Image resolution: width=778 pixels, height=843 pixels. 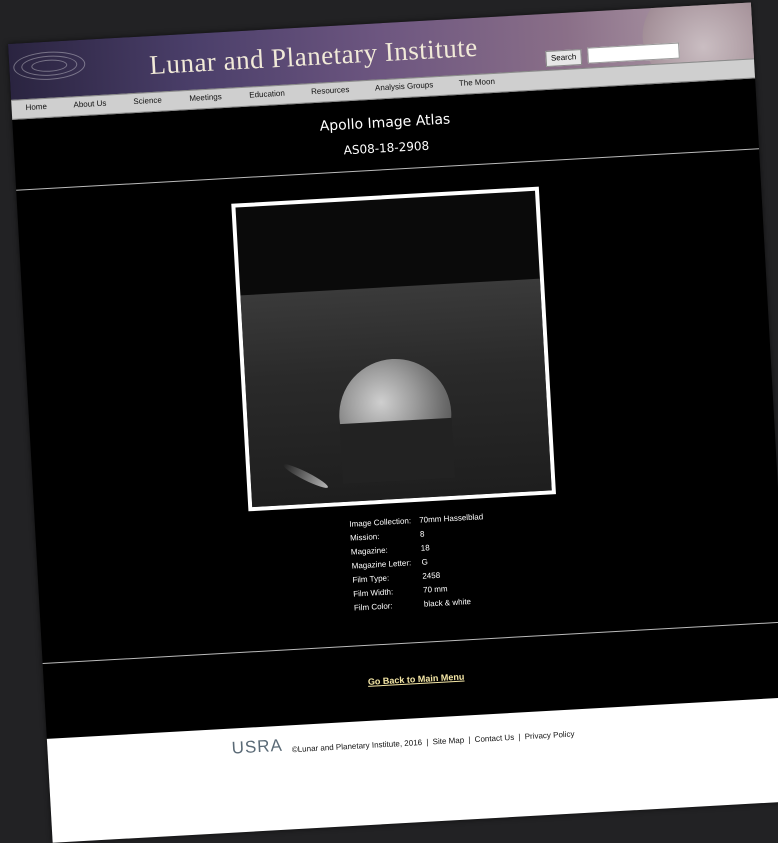 I want to click on detail-value: 18, so click(x=425, y=548).